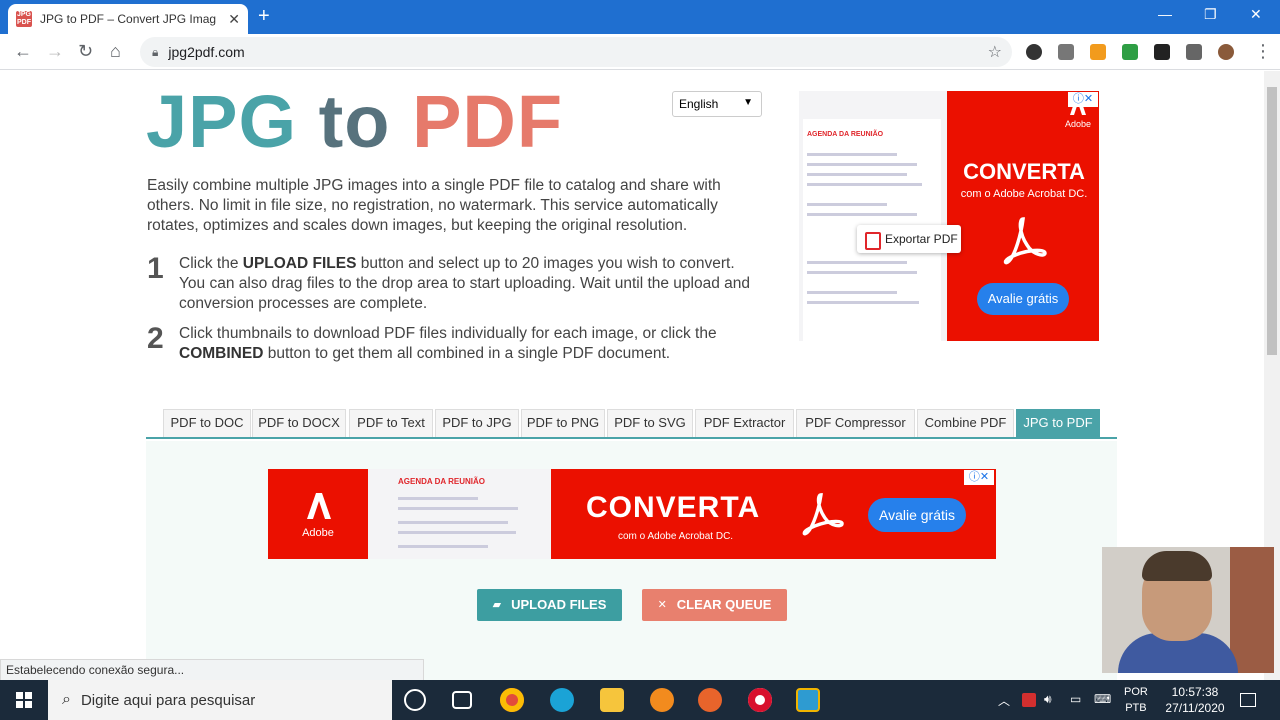 The image size is (1280, 720). I want to click on ad-doc-title: AGENDA DA REUNIÃO, so click(845, 134).